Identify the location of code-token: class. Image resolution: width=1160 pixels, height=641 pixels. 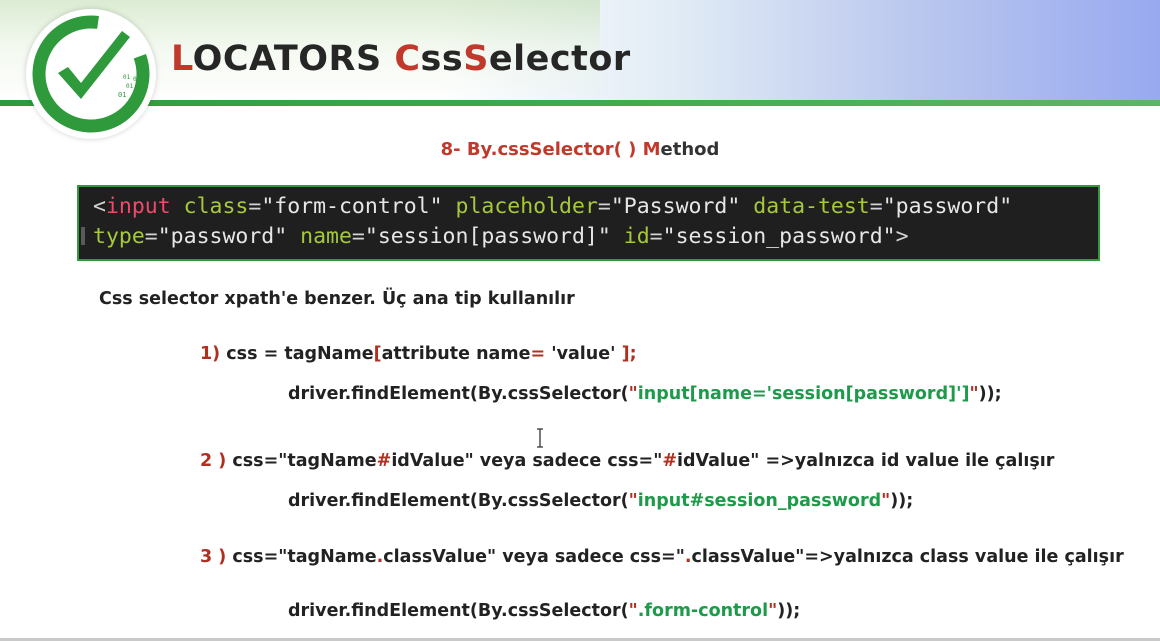
(216, 206).